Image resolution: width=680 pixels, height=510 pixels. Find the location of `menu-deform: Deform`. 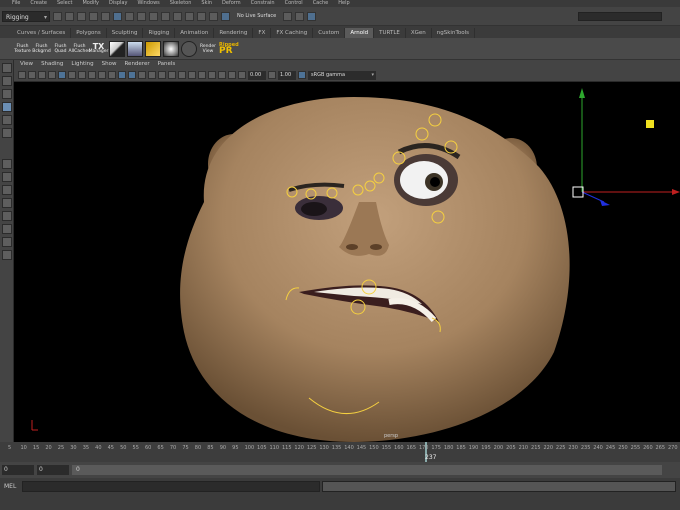

menu-deform: Deform is located at coordinates (231, 3).